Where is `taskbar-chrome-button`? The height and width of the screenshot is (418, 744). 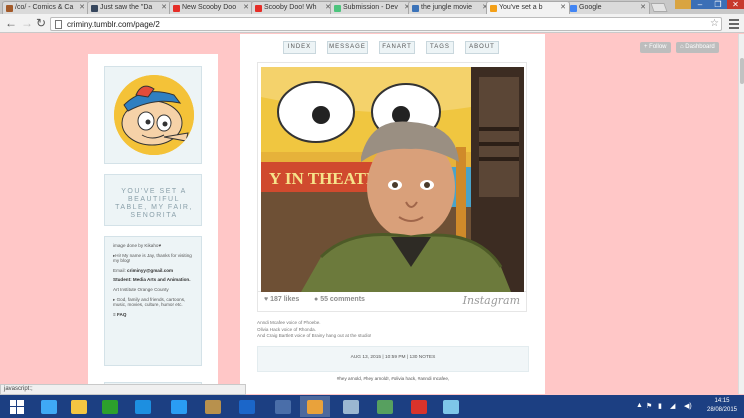
taskbar-chrome-button is located at coordinates (315, 406).